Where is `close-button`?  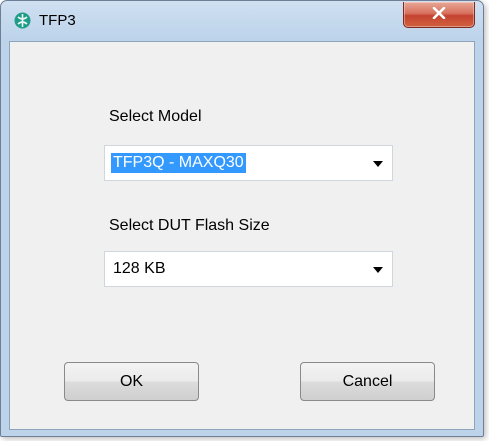
close-button is located at coordinates (439, 15).